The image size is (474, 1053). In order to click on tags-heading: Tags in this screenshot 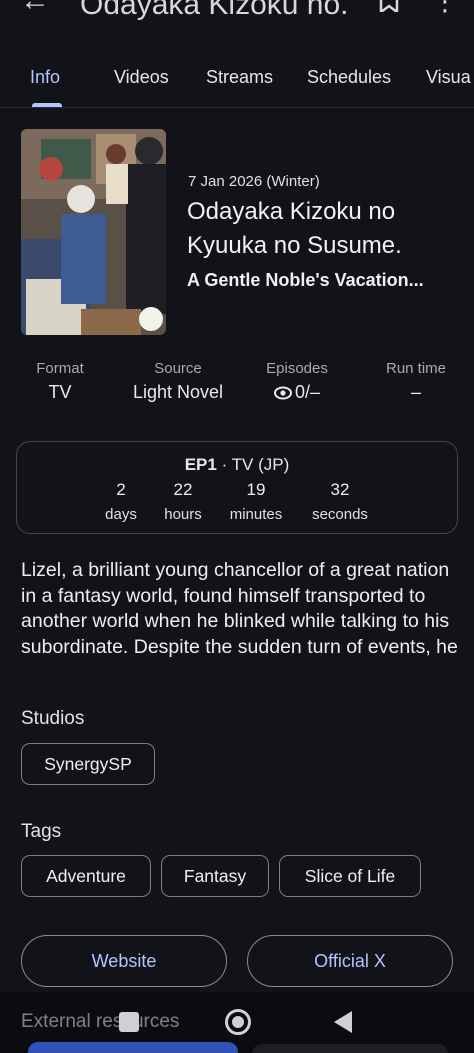, I will do `click(41, 831)`.